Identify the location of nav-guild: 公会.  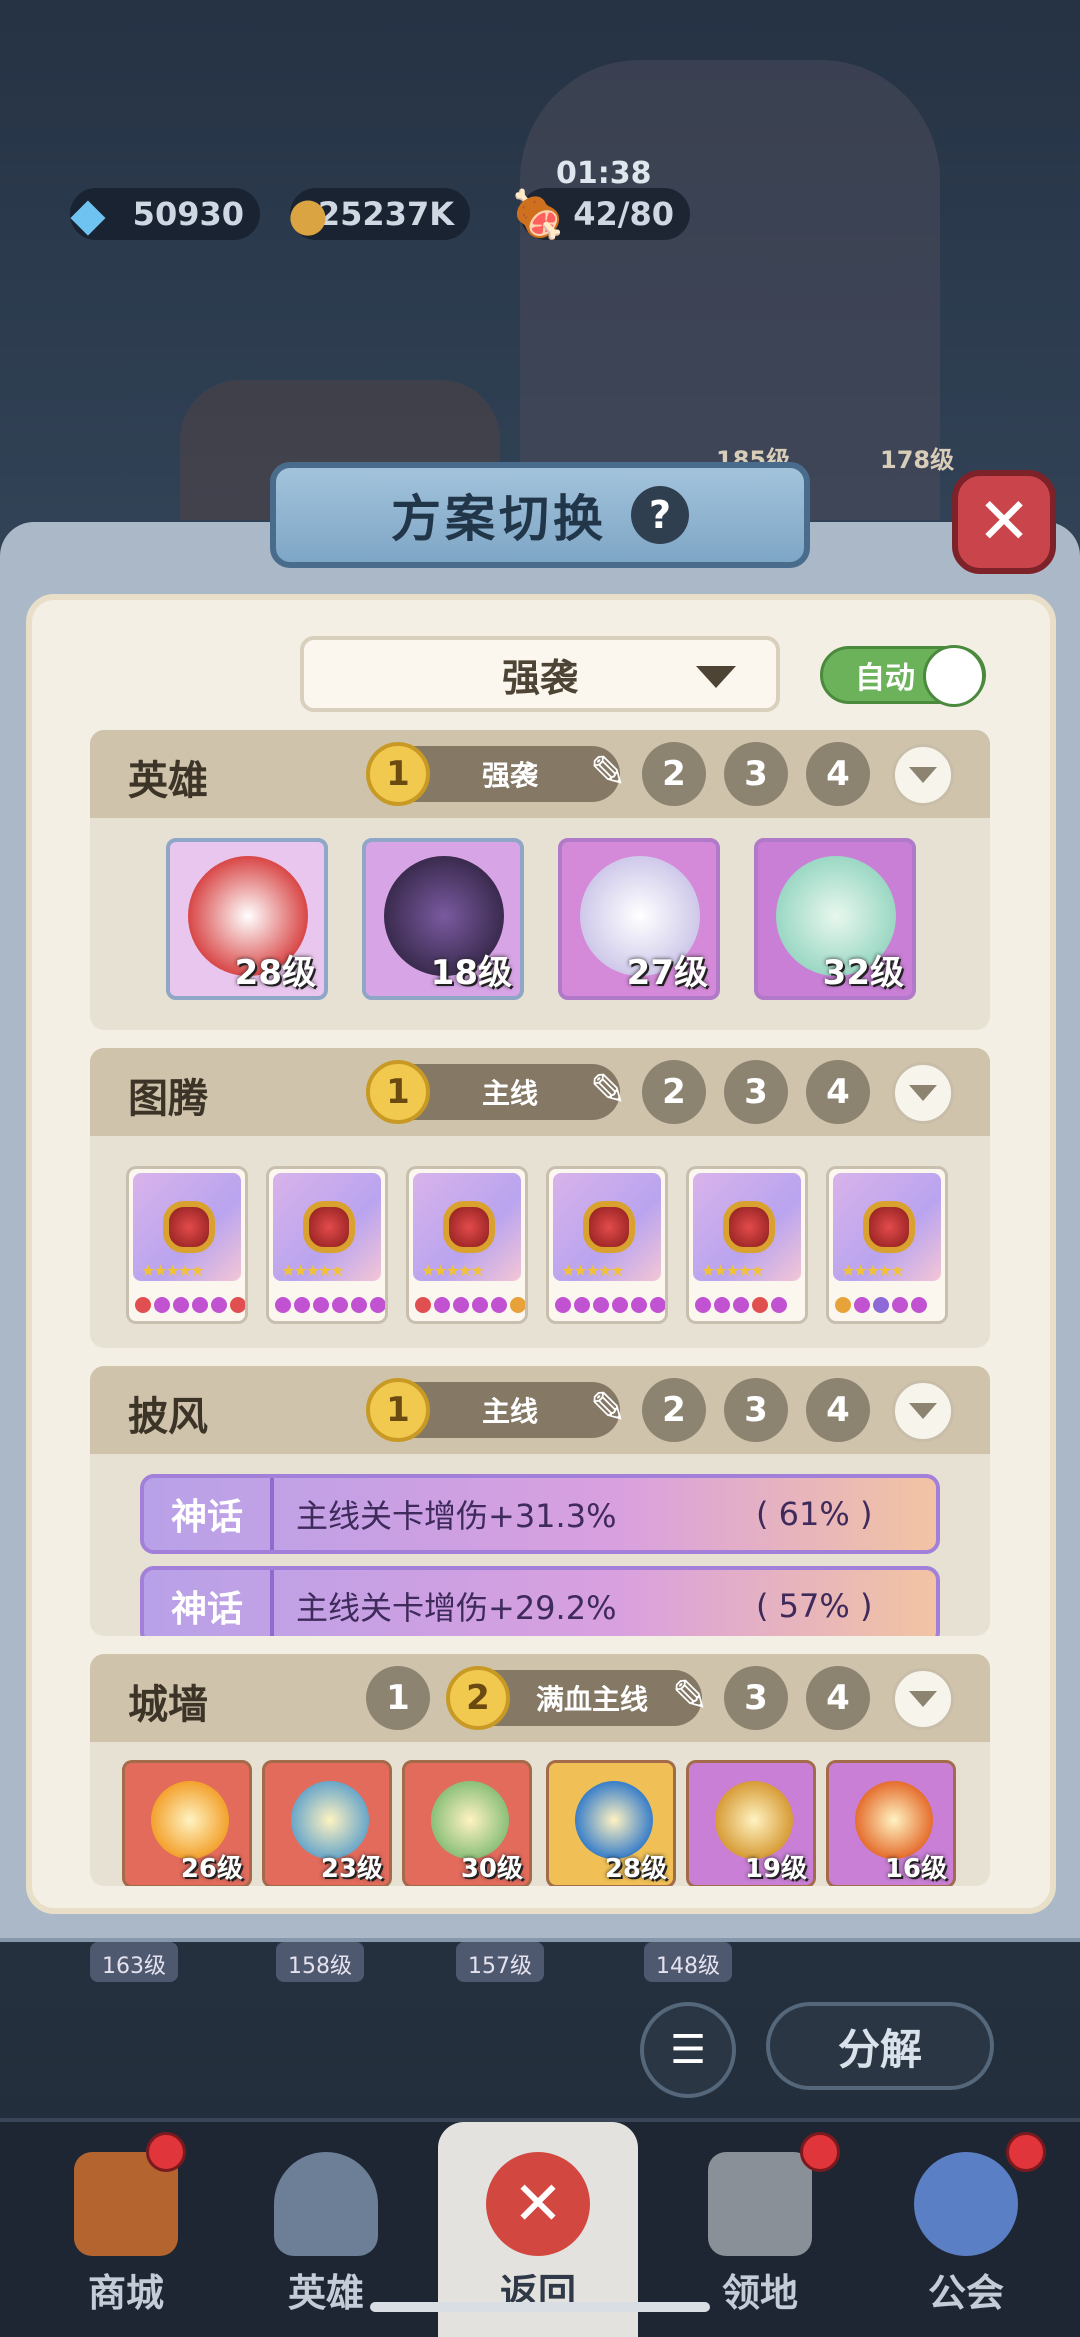
(966, 2229).